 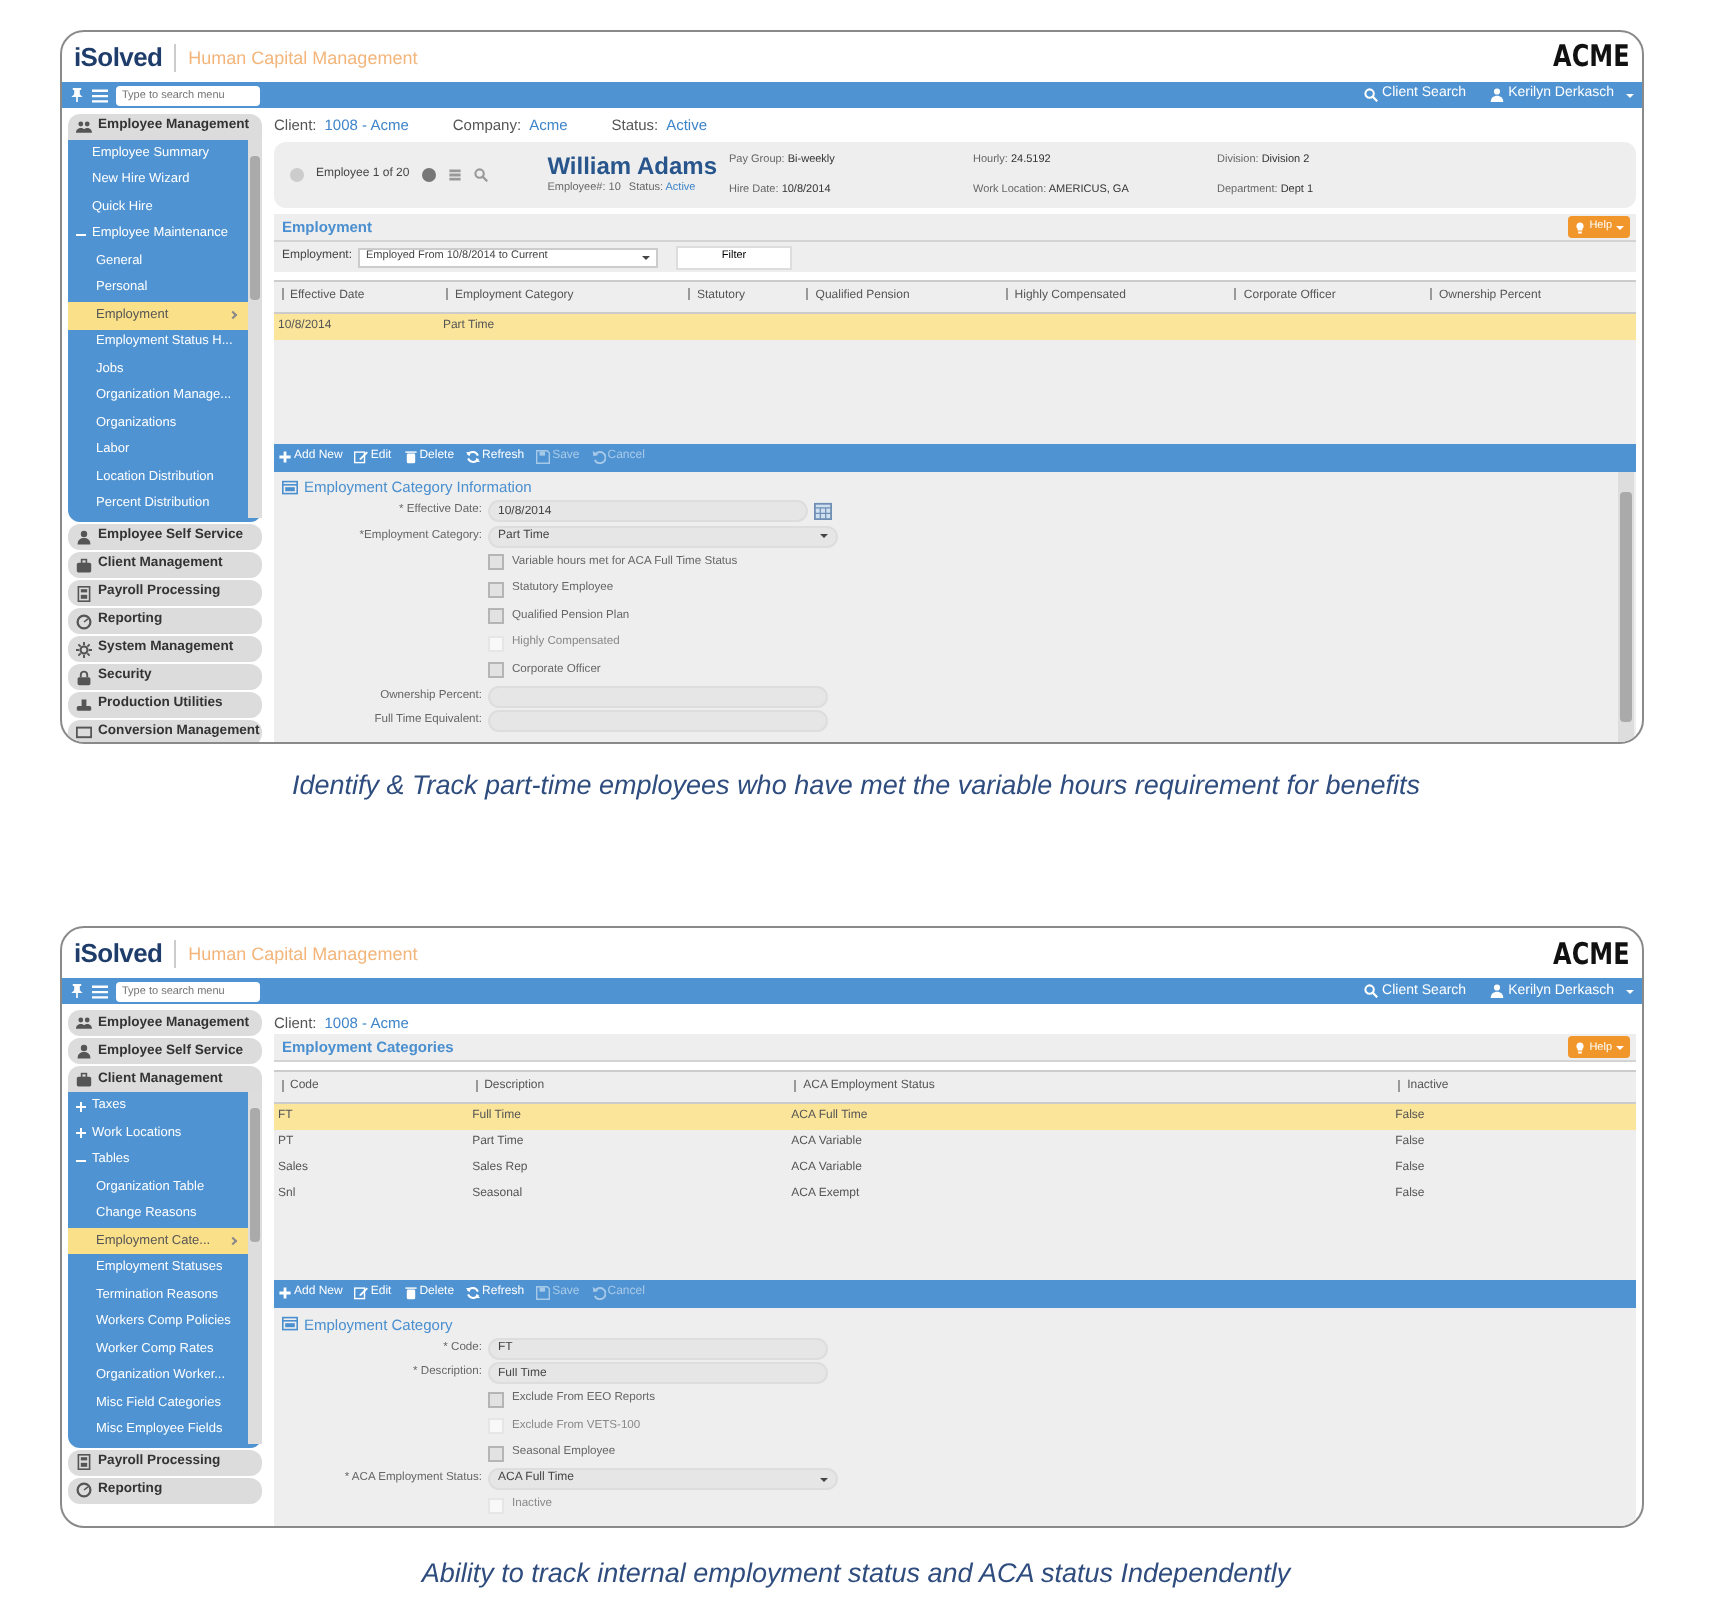 What do you see at coordinates (84, 733) in the screenshot?
I see `monitor-icon` at bounding box center [84, 733].